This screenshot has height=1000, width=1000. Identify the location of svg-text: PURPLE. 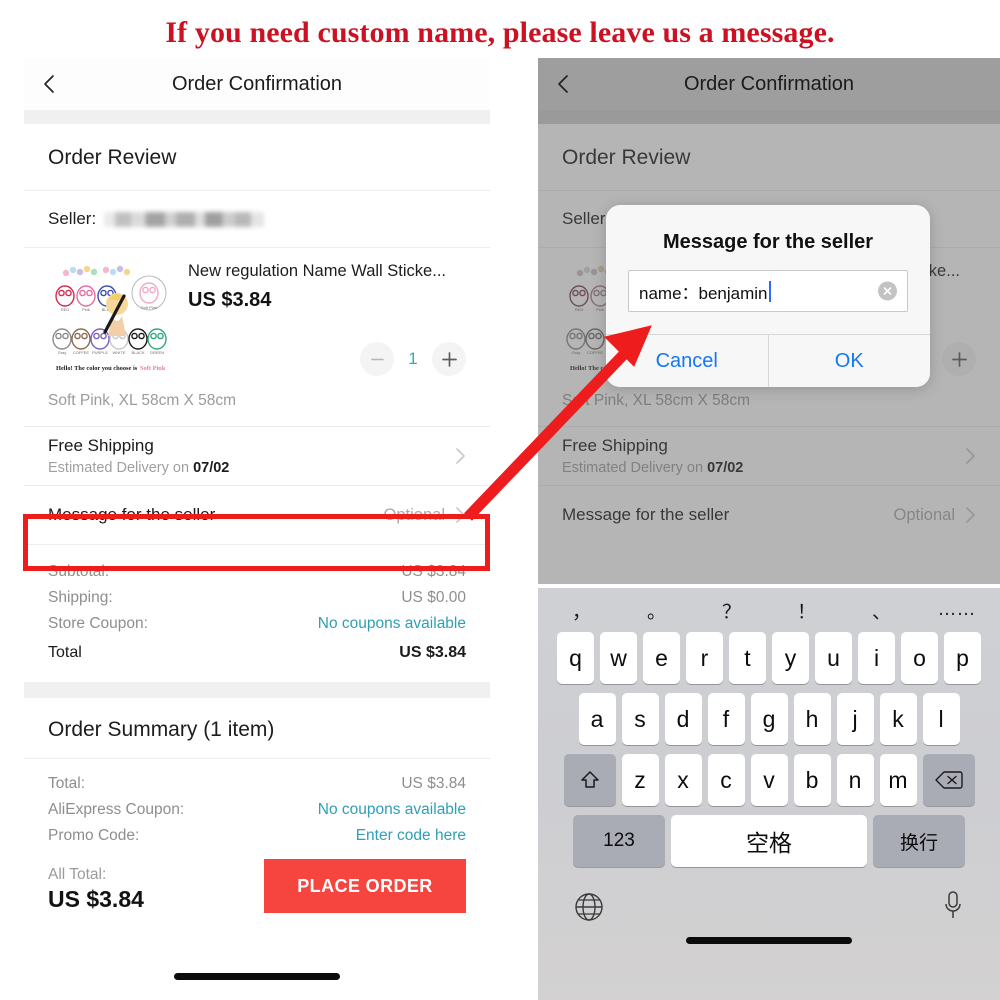
(100, 352).